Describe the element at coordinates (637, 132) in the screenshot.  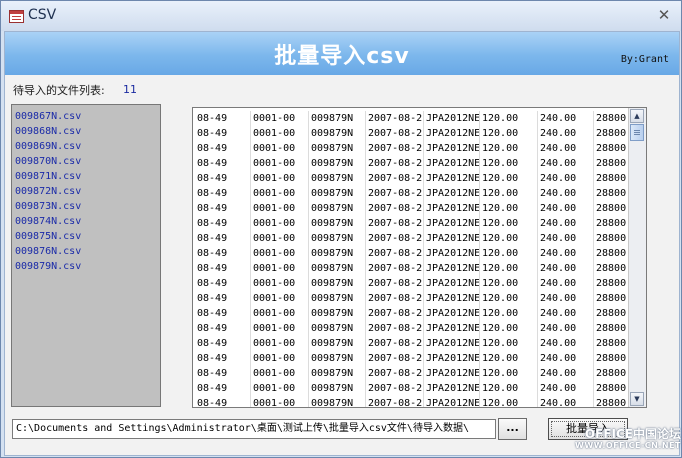
I see `scroll-thumb` at that location.